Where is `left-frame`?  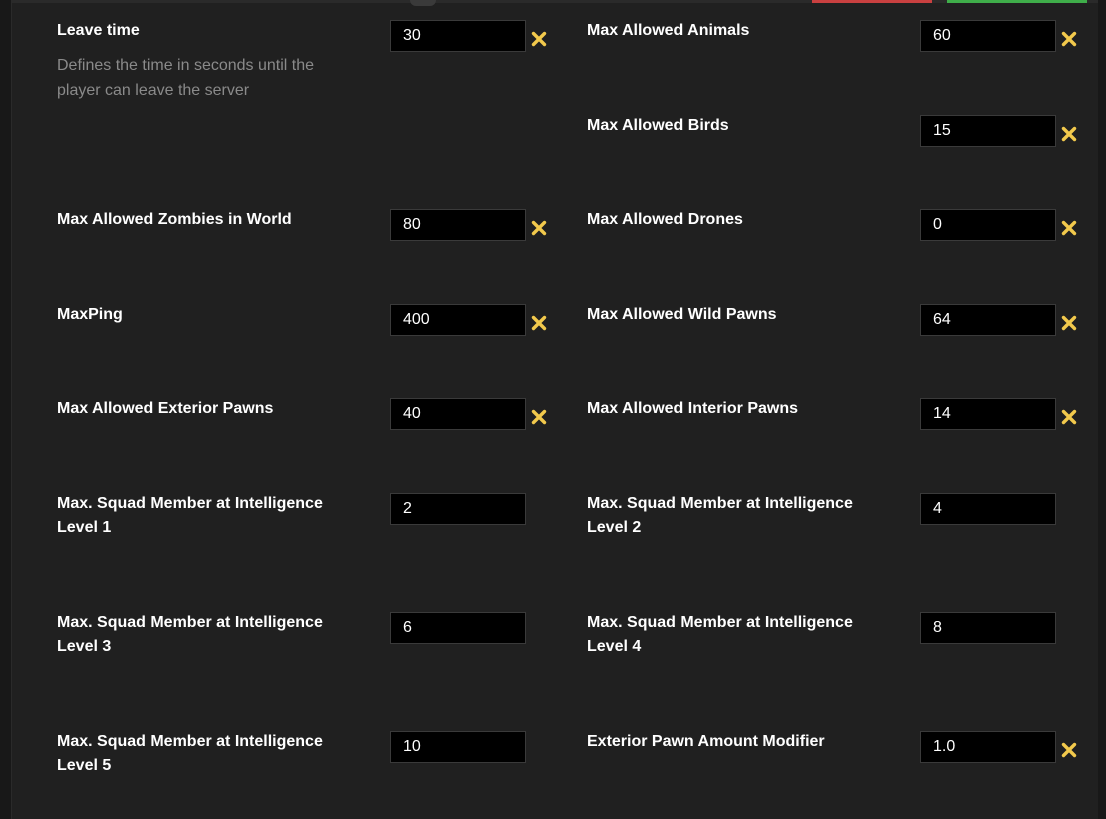
left-frame is located at coordinates (6, 409).